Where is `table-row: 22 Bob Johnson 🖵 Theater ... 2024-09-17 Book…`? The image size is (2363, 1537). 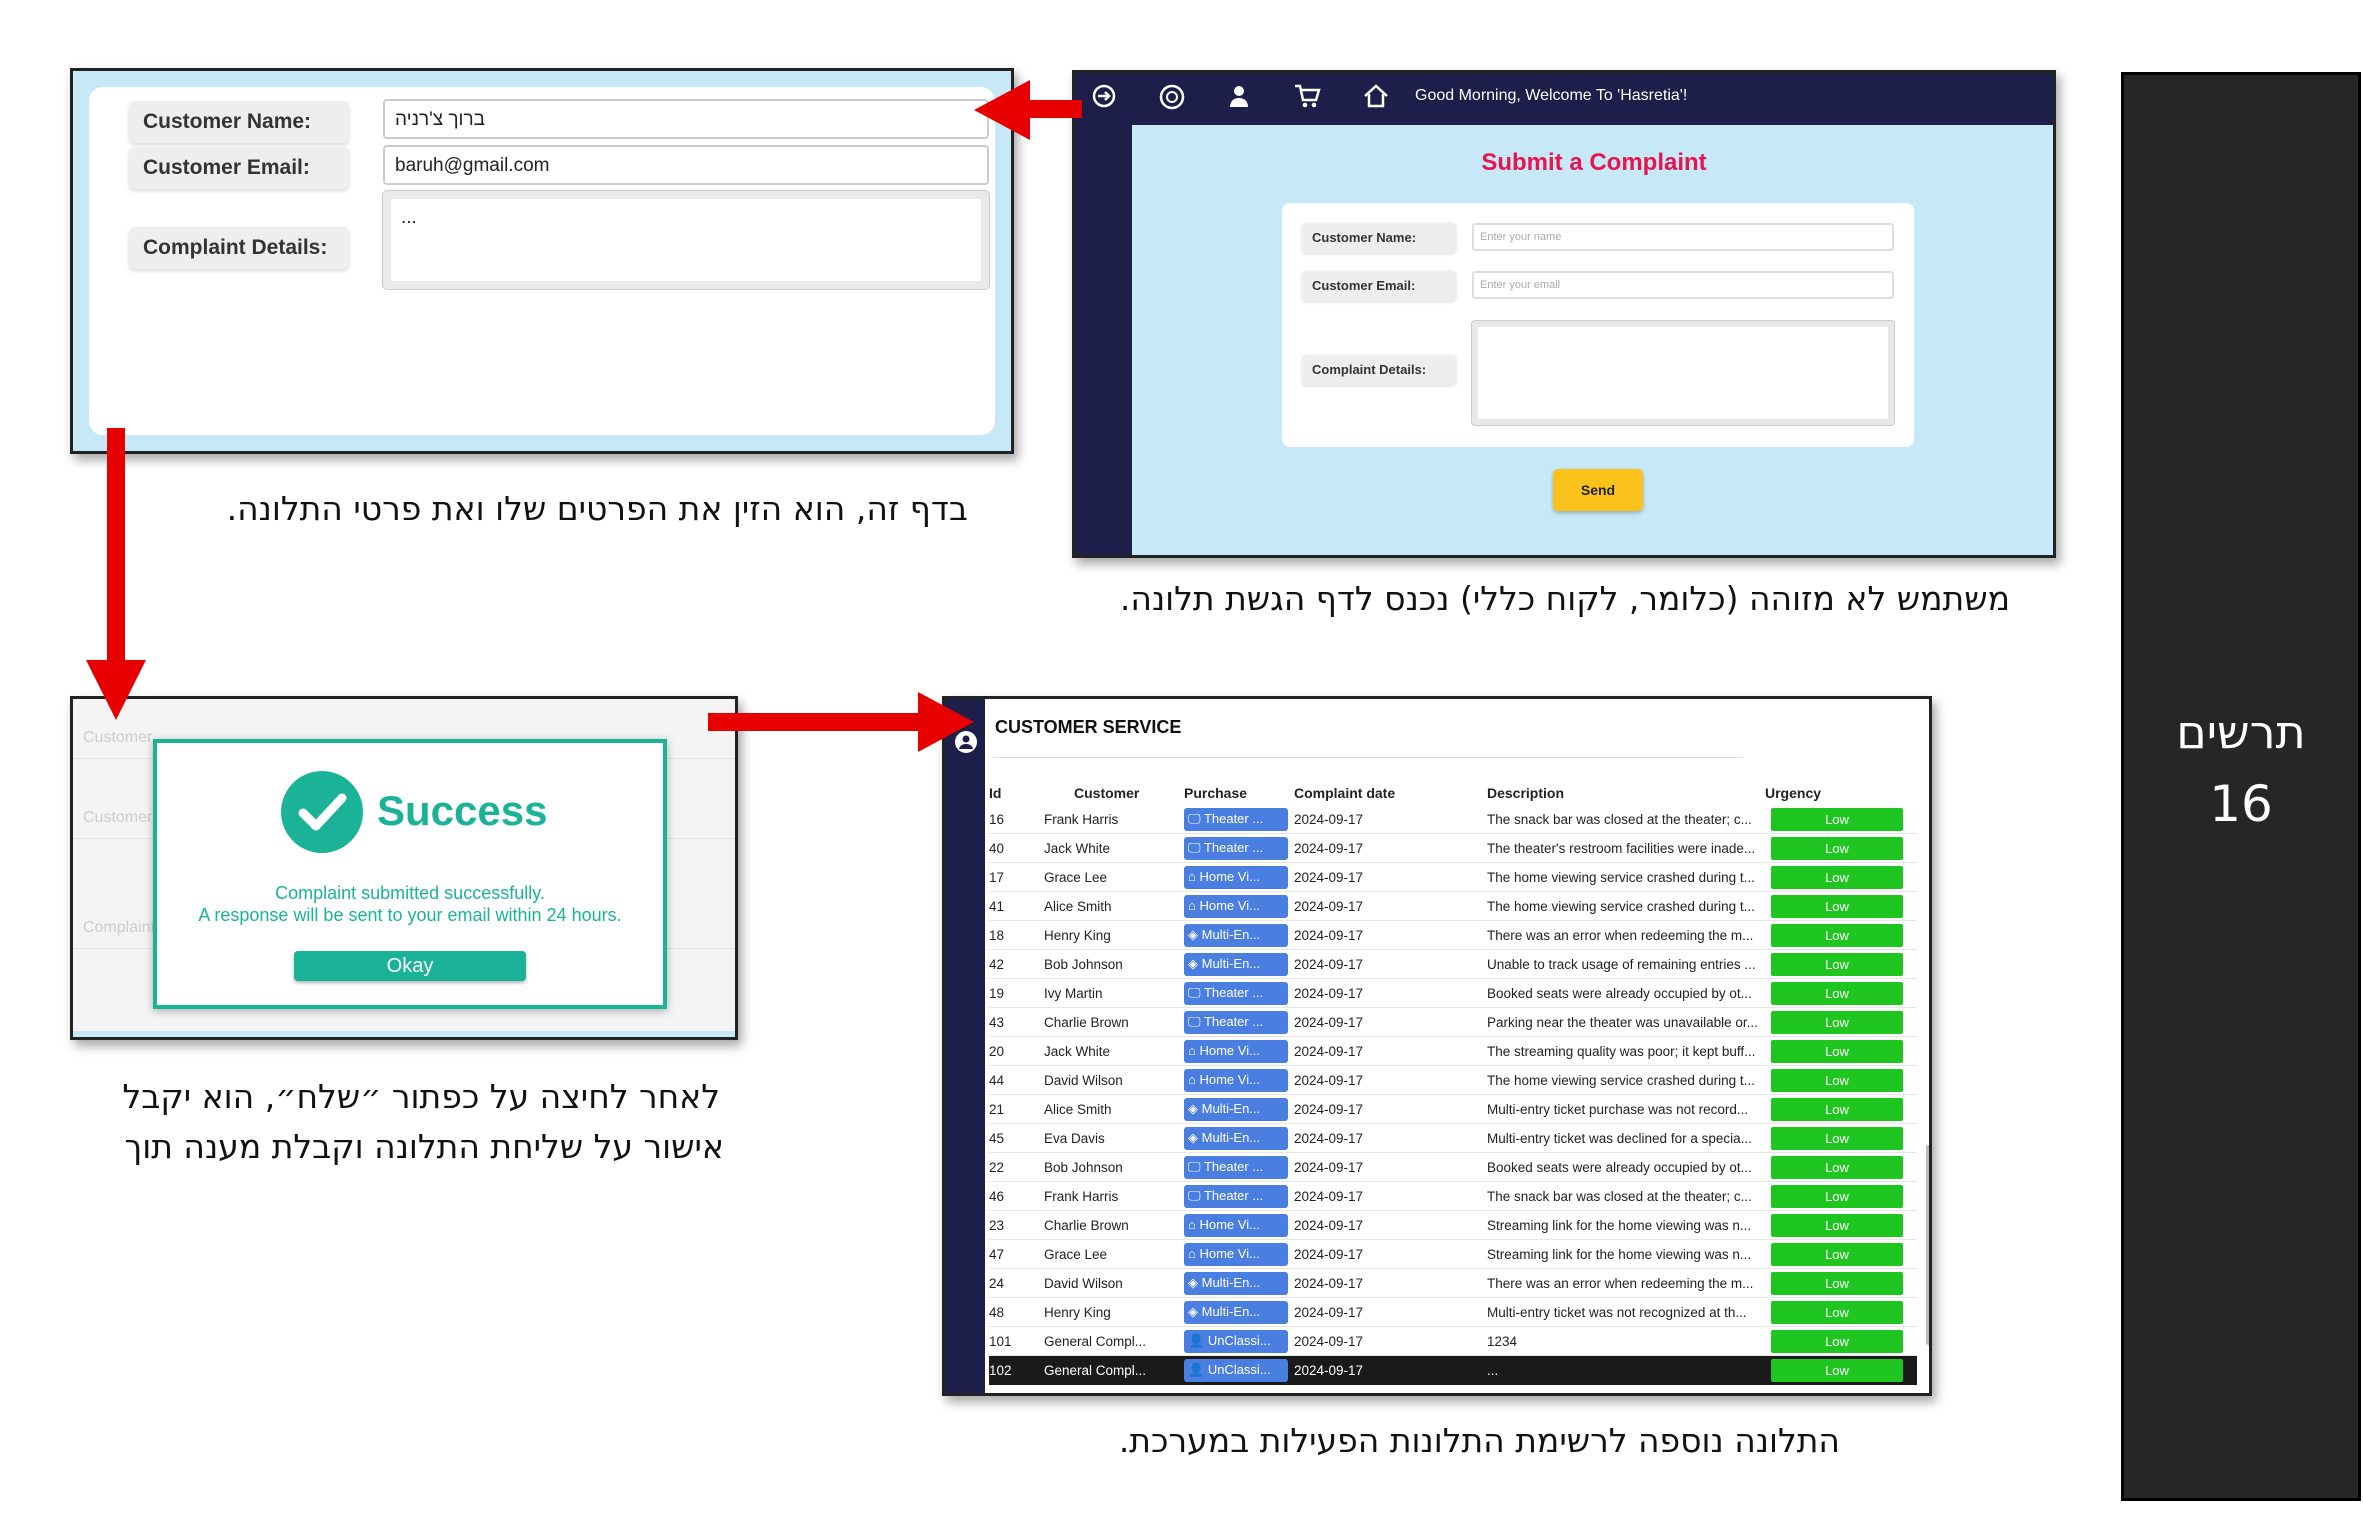 table-row: 22 Bob Johnson 🖵 Theater ... 2024-09-17 Book… is located at coordinates (1453, 1167).